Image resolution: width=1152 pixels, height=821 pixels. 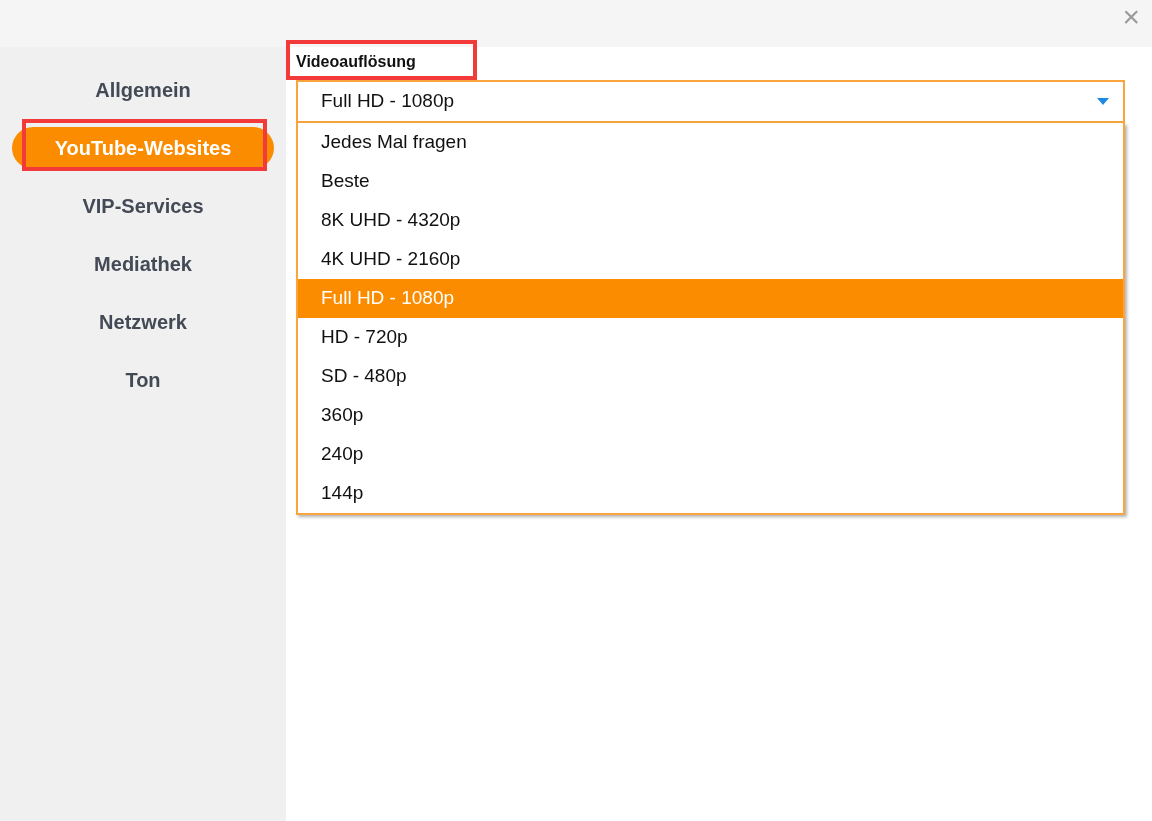 I want to click on dropdown-option: SD - 480p, so click(x=710, y=376).